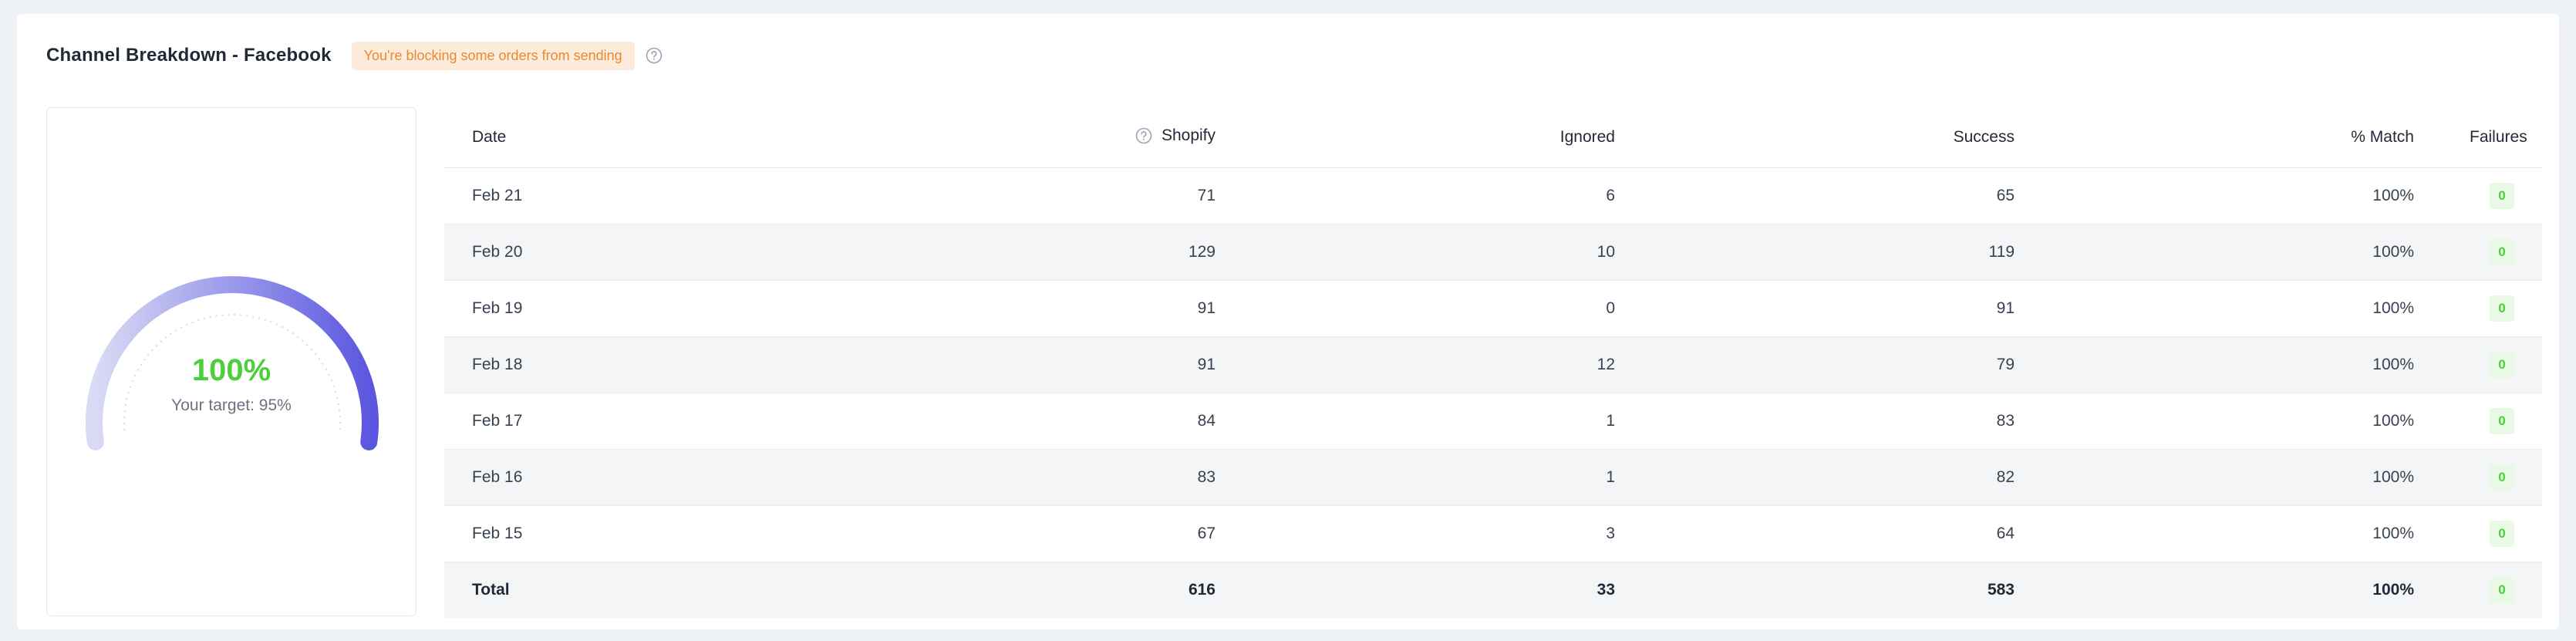 This screenshot has width=2576, height=641. Describe the element at coordinates (1842, 364) in the screenshot. I see `cell-success: 79` at that location.